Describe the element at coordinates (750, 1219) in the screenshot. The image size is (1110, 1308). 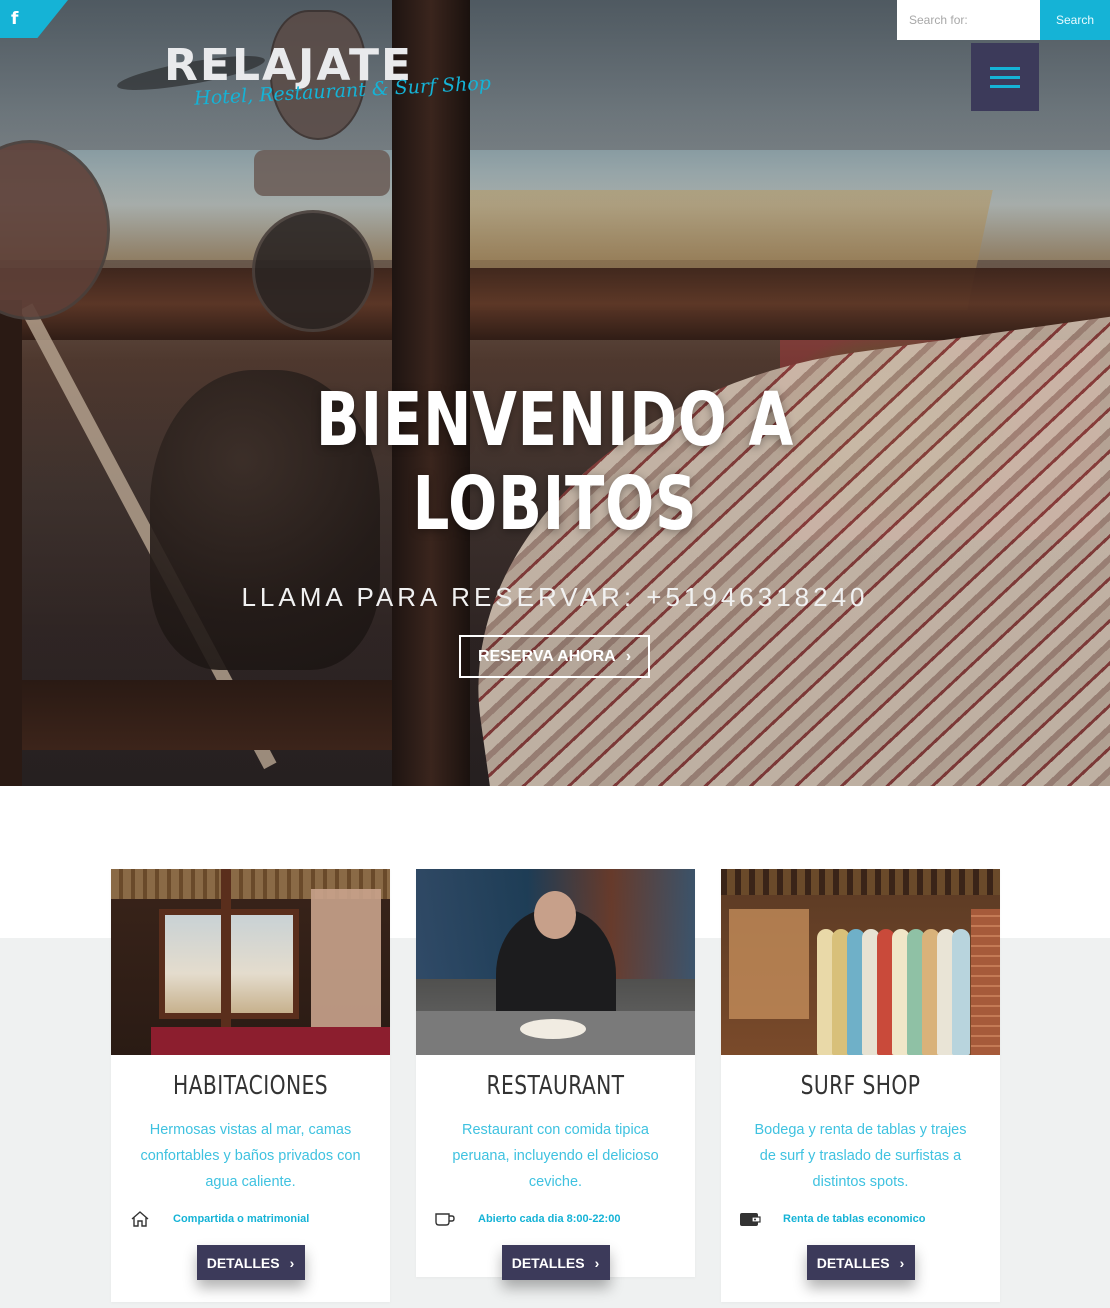
I see `wallet-icon` at that location.